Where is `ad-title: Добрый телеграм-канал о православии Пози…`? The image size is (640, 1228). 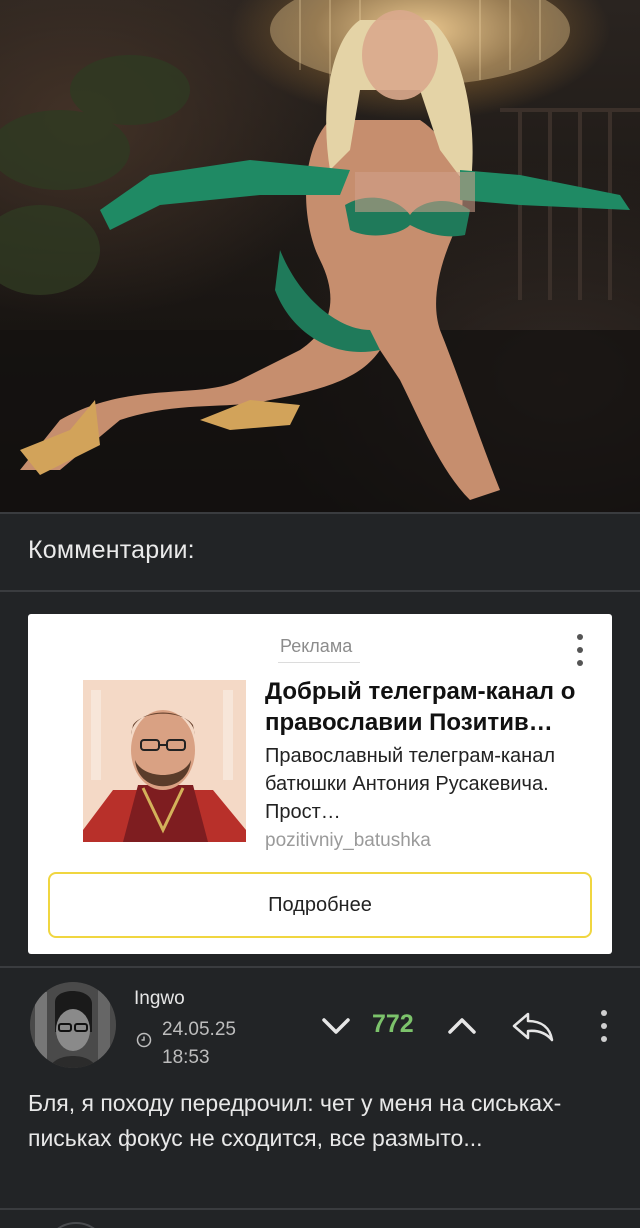 ad-title: Добрый телеграм-канал о православии Пози… is located at coordinates (430, 707).